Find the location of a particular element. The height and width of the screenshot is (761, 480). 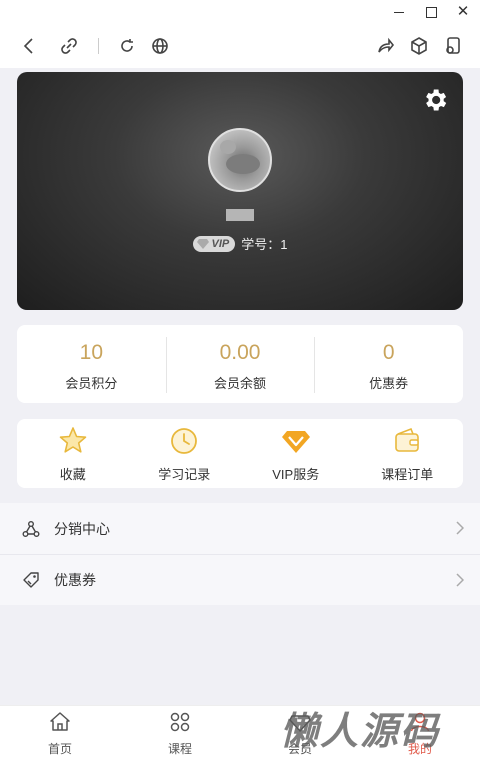

globe-icon is located at coordinates (160, 46).